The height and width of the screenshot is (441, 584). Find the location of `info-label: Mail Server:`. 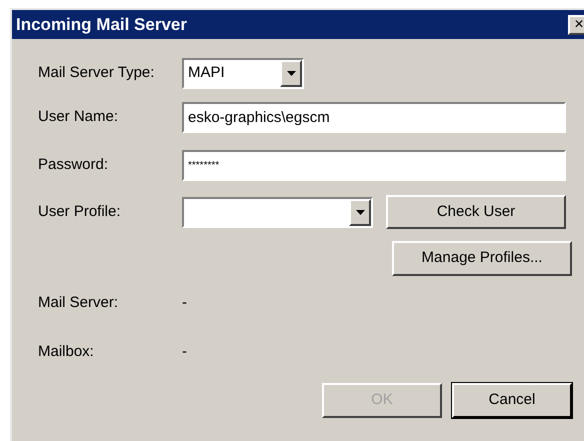

info-label: Mail Server: is located at coordinates (79, 302).